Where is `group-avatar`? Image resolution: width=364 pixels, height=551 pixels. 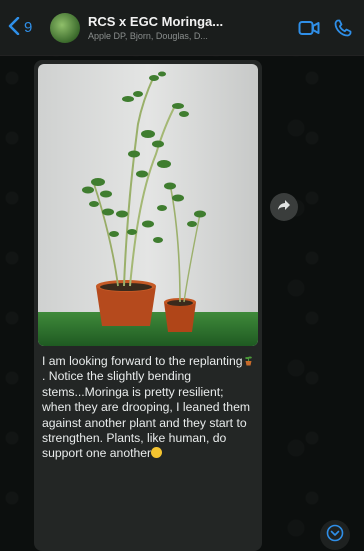 group-avatar is located at coordinates (65, 27).